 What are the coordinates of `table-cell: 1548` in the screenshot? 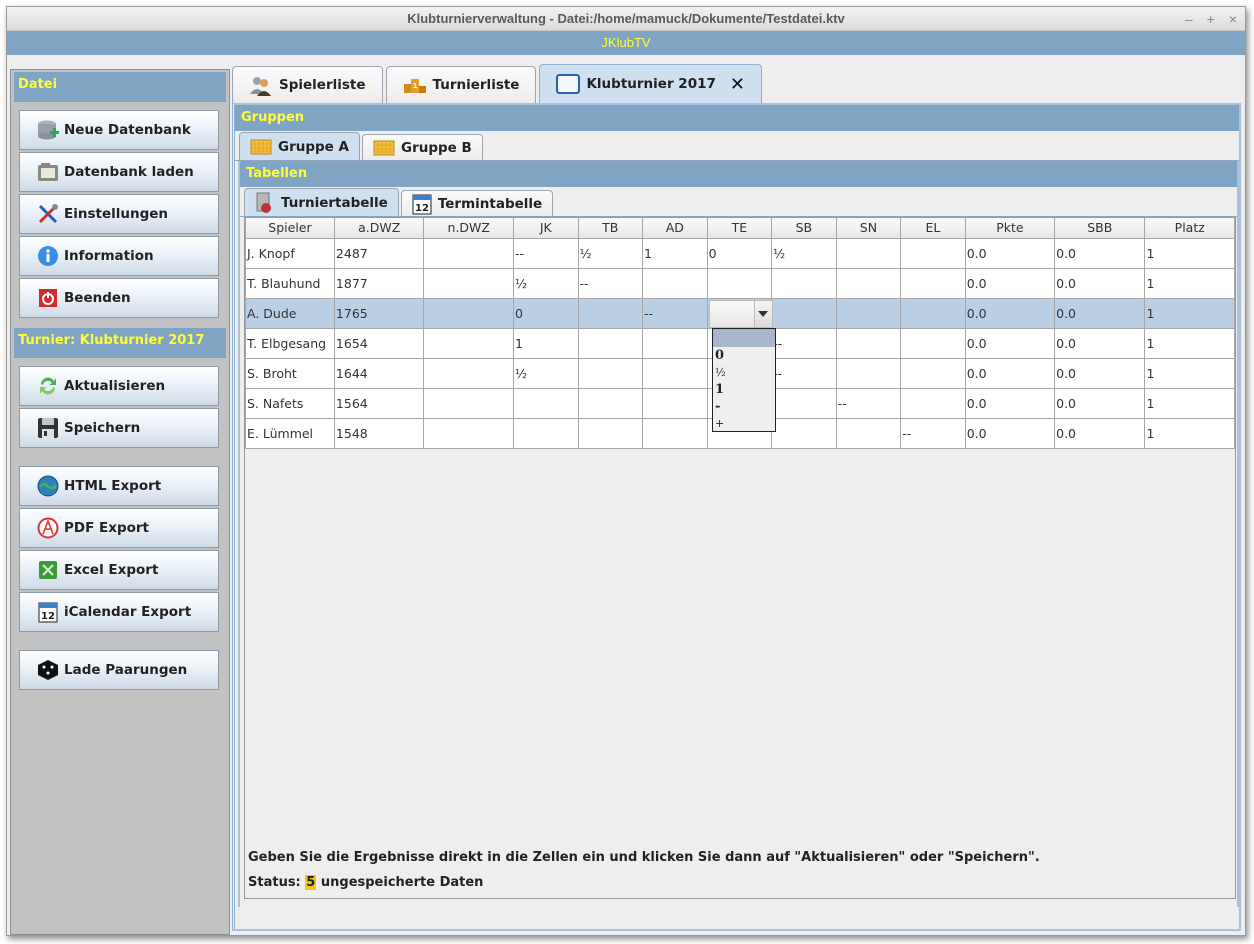 It's located at (379, 433).